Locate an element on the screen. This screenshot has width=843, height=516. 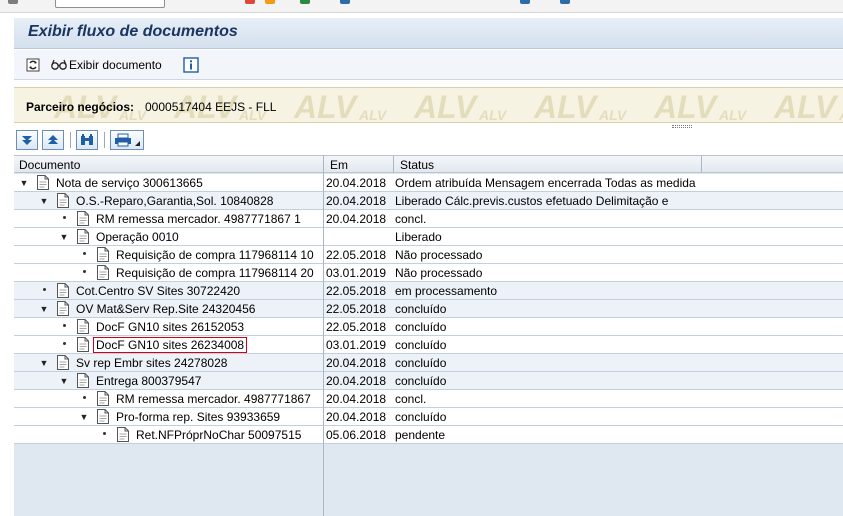
selected-document-label: DocF GN10 sites 26234008 is located at coordinates (170, 345).